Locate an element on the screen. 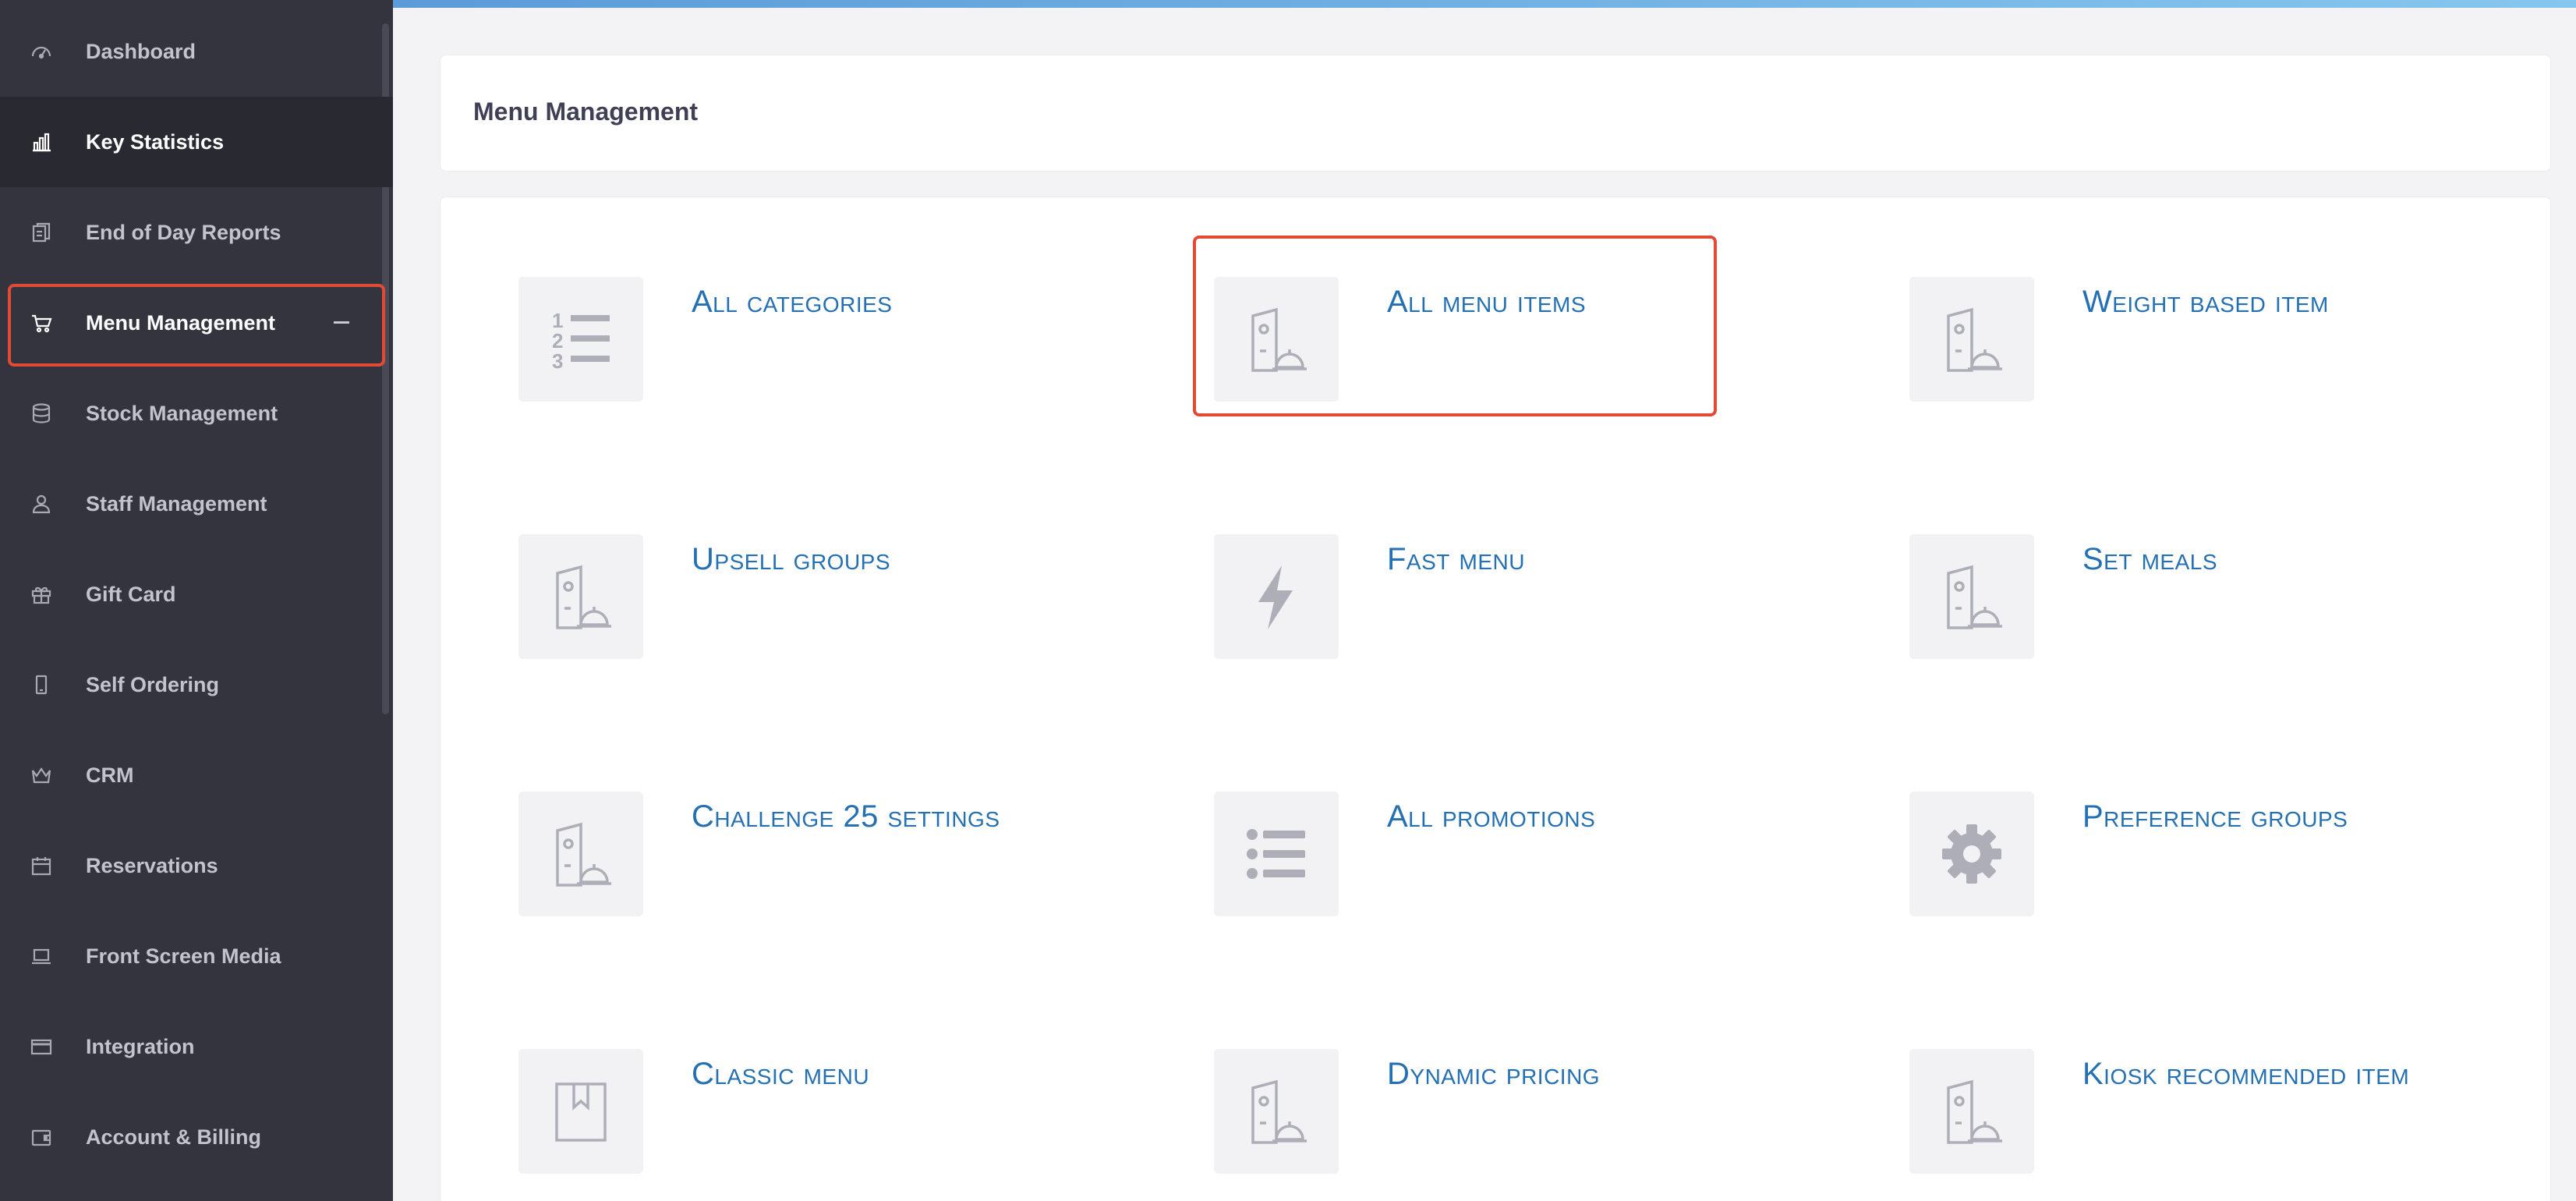 Image resolution: width=2576 pixels, height=1201 pixels. sidebar-item-label: Menu Management is located at coordinates (181, 322).